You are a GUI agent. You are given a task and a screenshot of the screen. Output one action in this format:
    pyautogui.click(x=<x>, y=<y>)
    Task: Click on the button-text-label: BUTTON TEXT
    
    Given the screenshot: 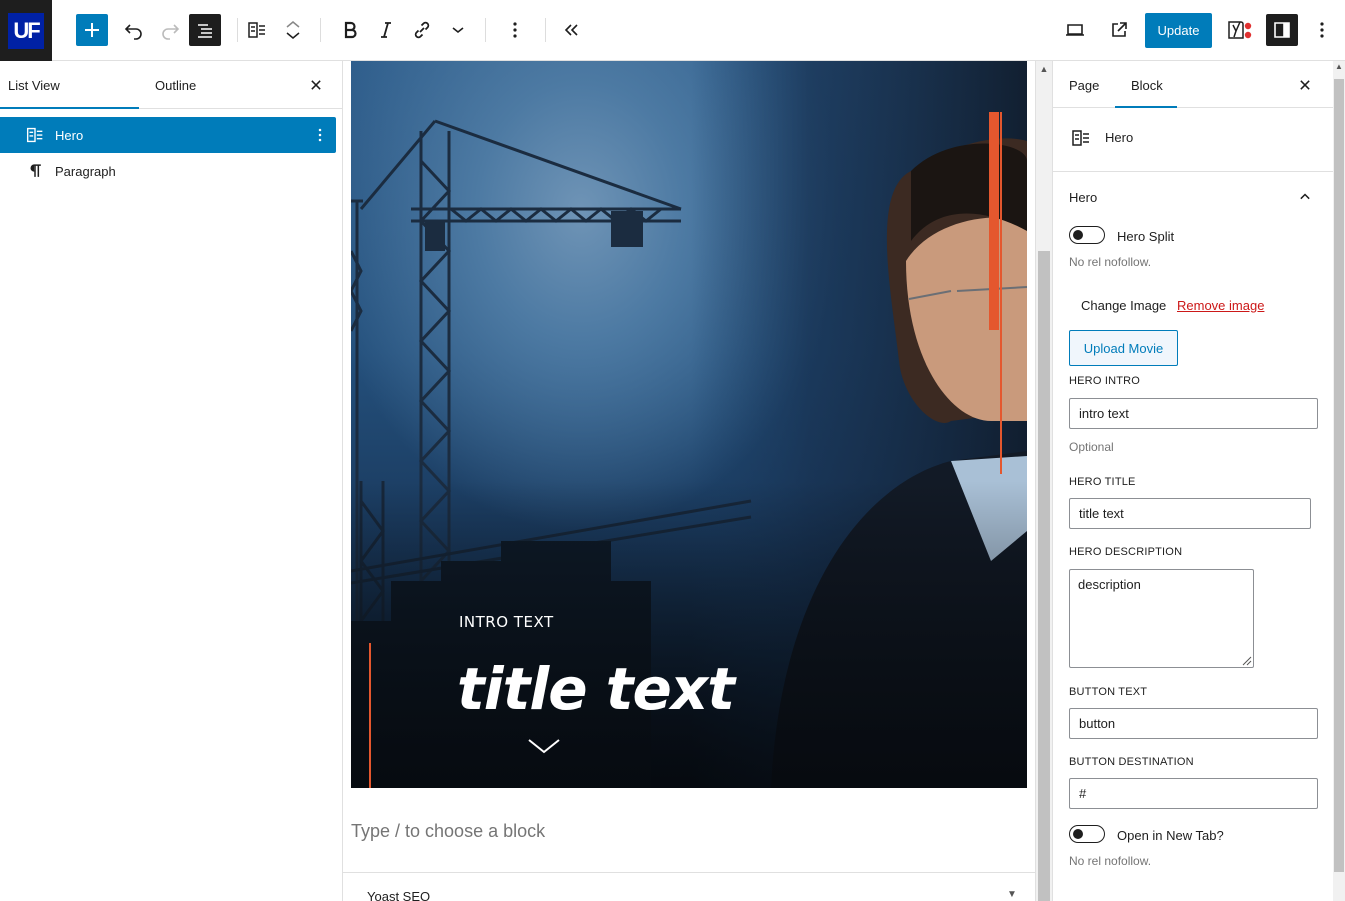 What is the action you would take?
    pyautogui.click(x=1108, y=692)
    